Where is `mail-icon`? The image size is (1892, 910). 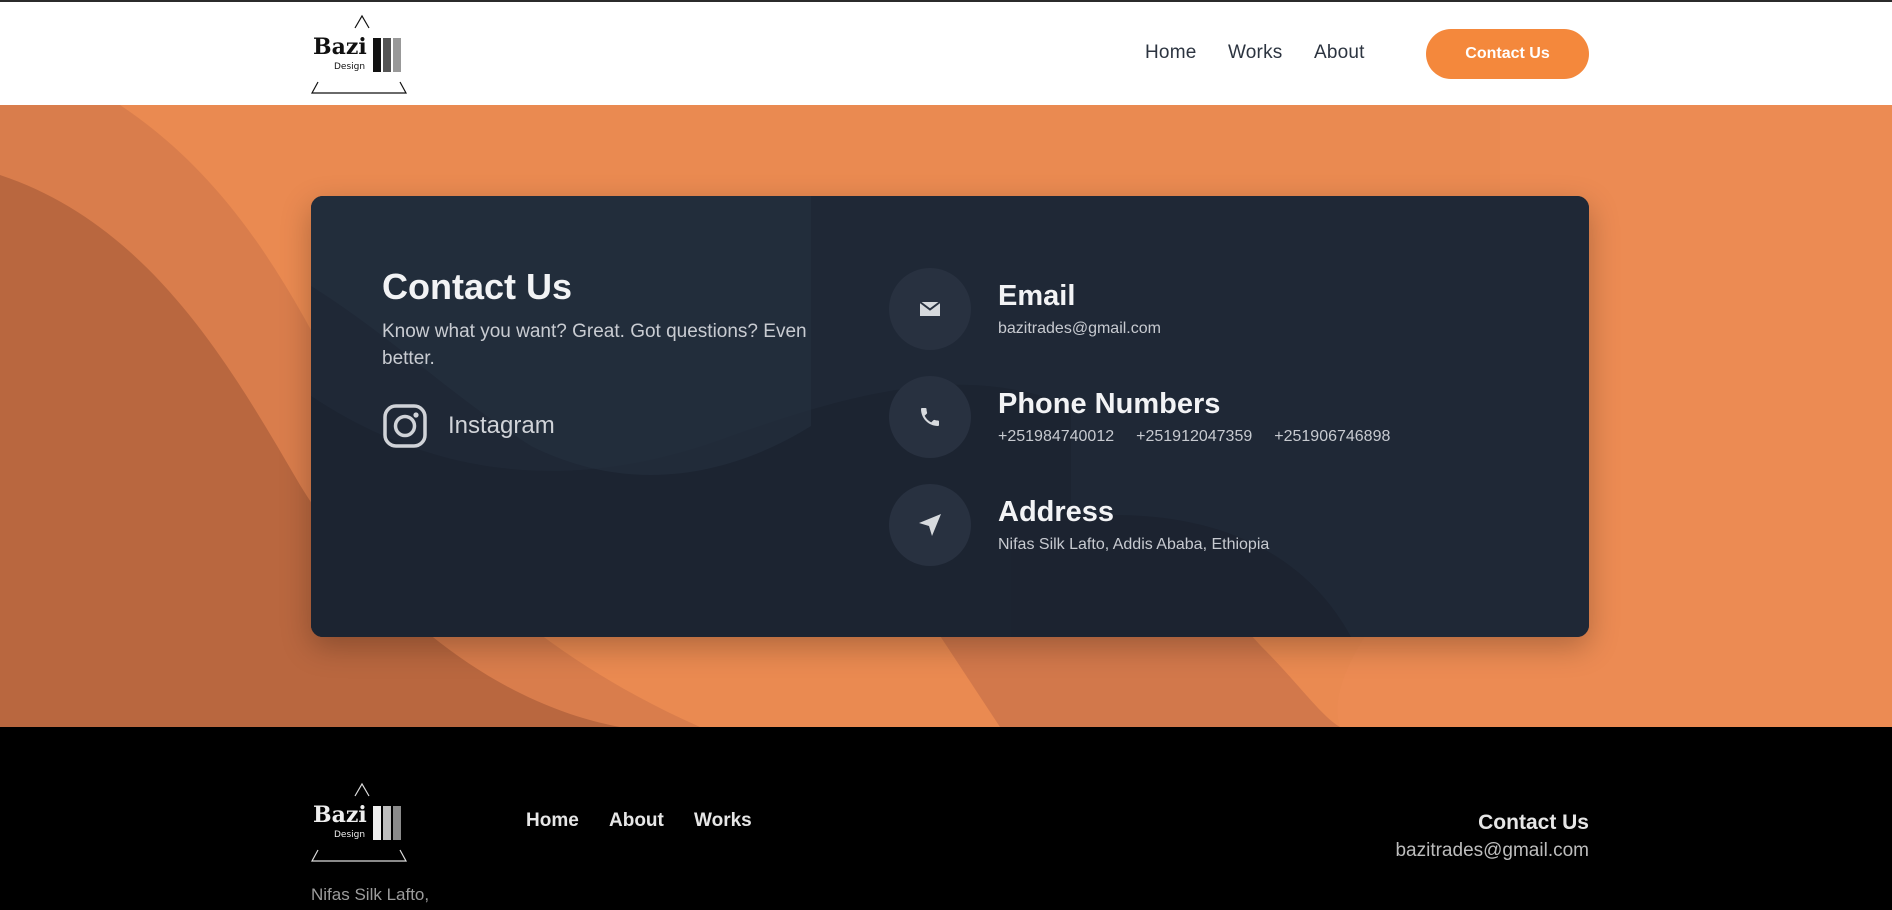 mail-icon is located at coordinates (930, 309).